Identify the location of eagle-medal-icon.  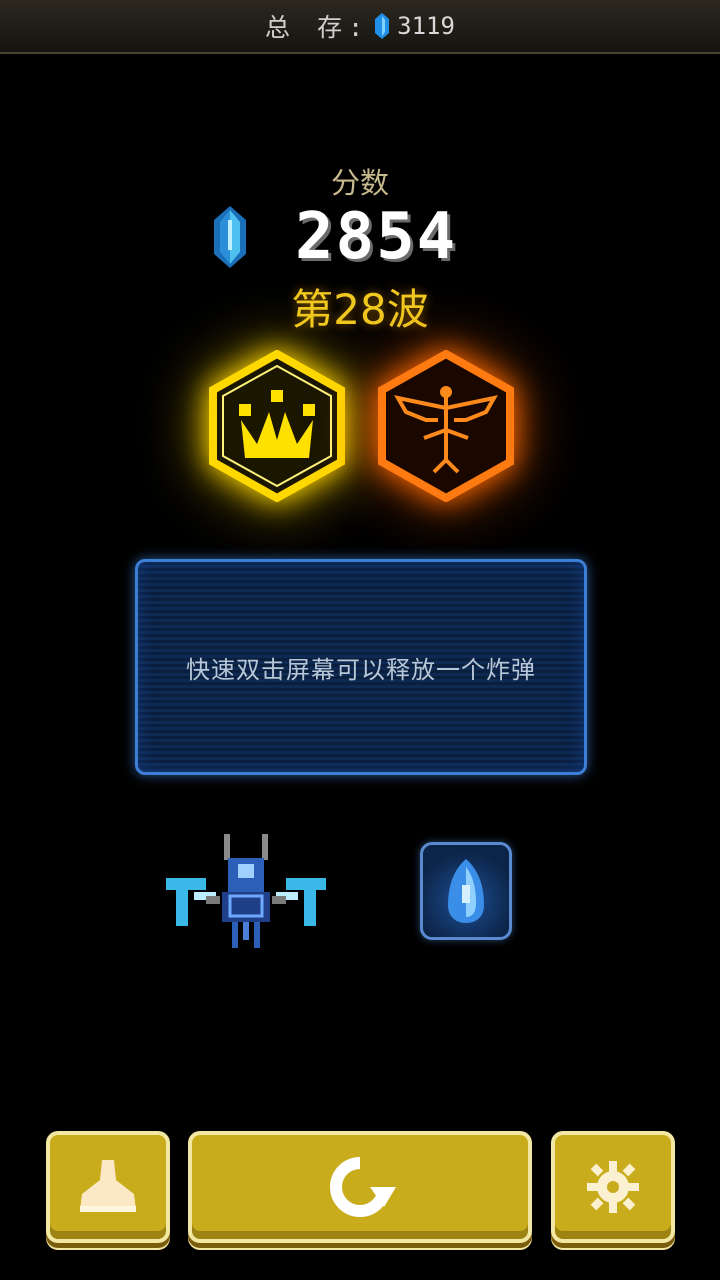
(446, 426).